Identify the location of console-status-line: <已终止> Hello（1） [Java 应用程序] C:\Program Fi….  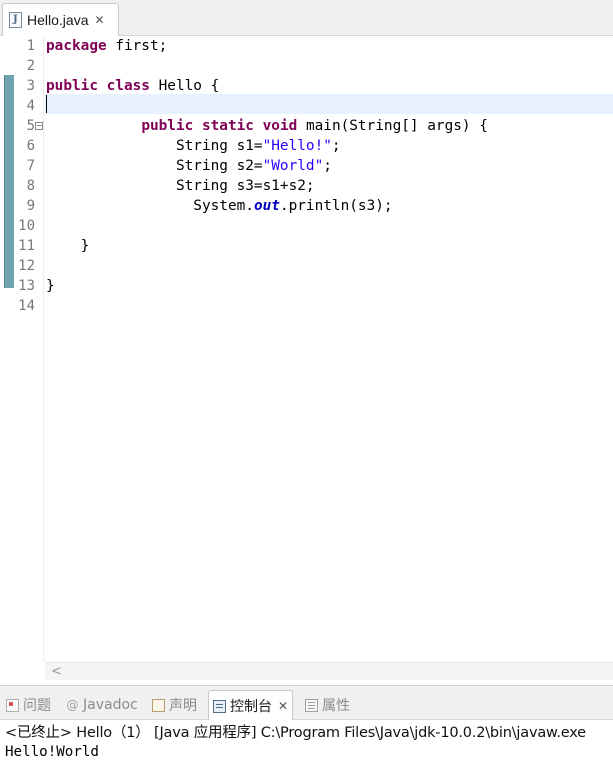
(295, 733).